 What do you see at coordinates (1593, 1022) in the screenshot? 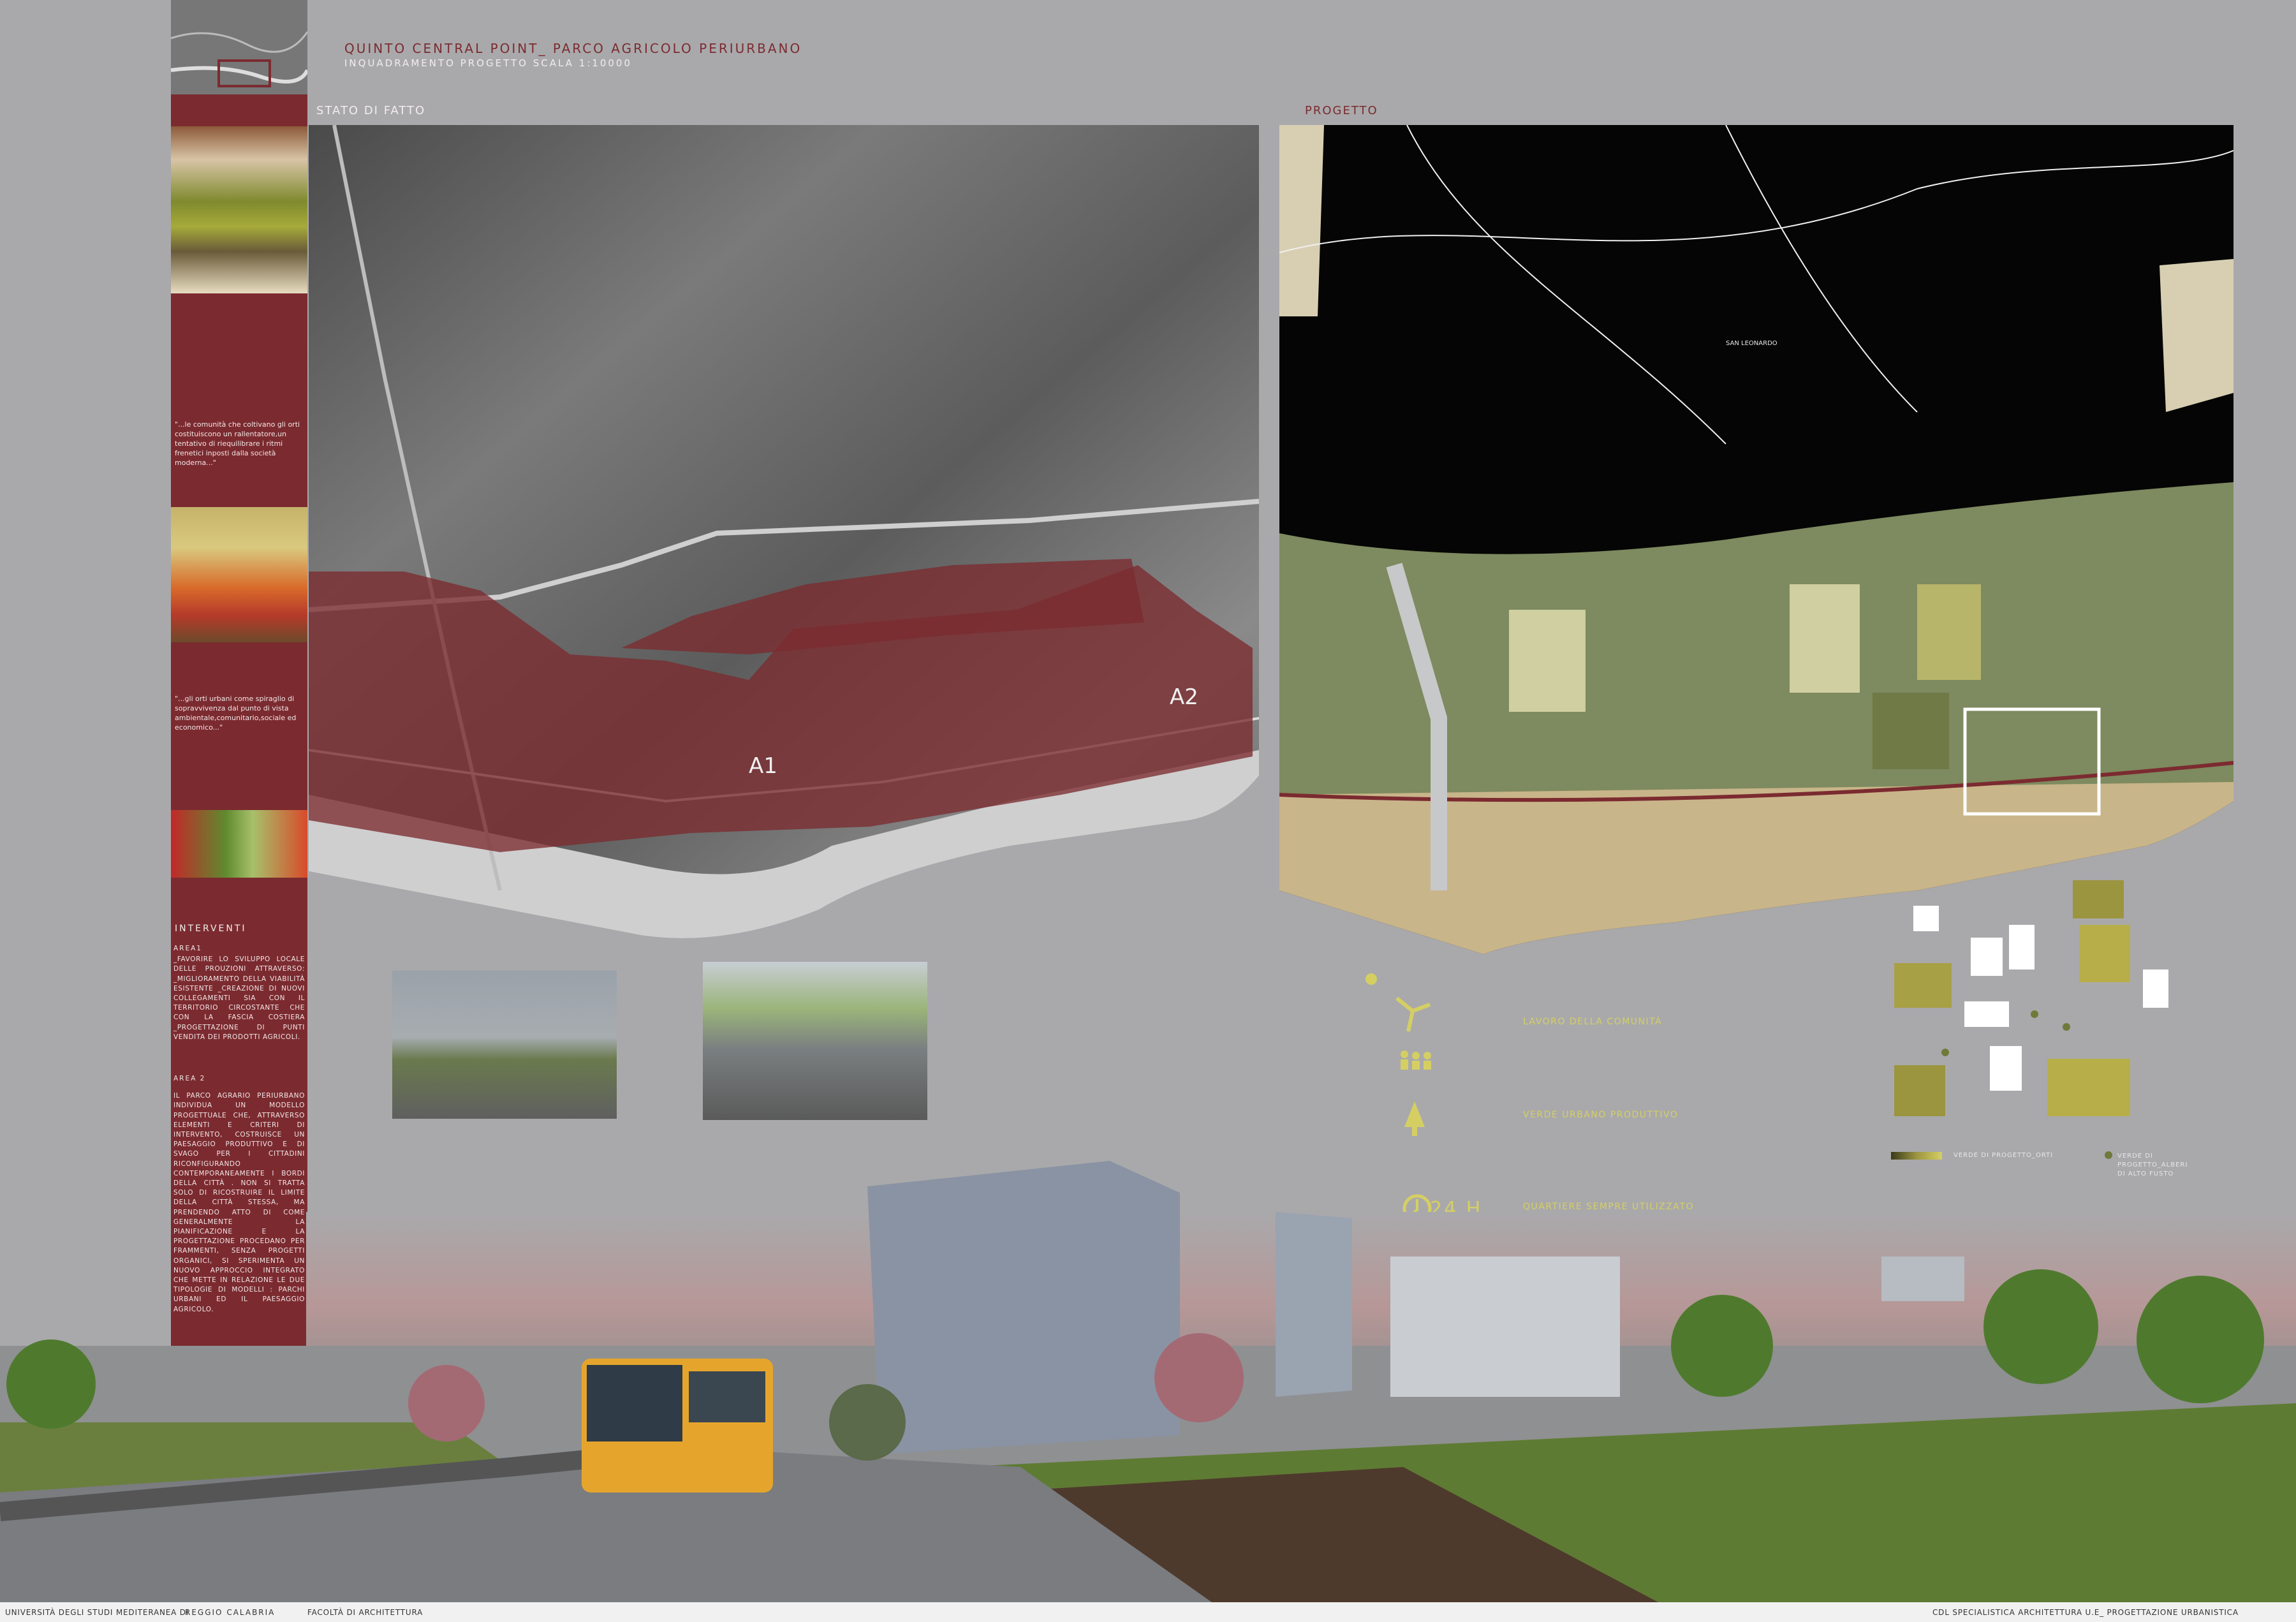
I see `legend-community-work: LAVORO DELLA COMUNITÀ` at bounding box center [1593, 1022].